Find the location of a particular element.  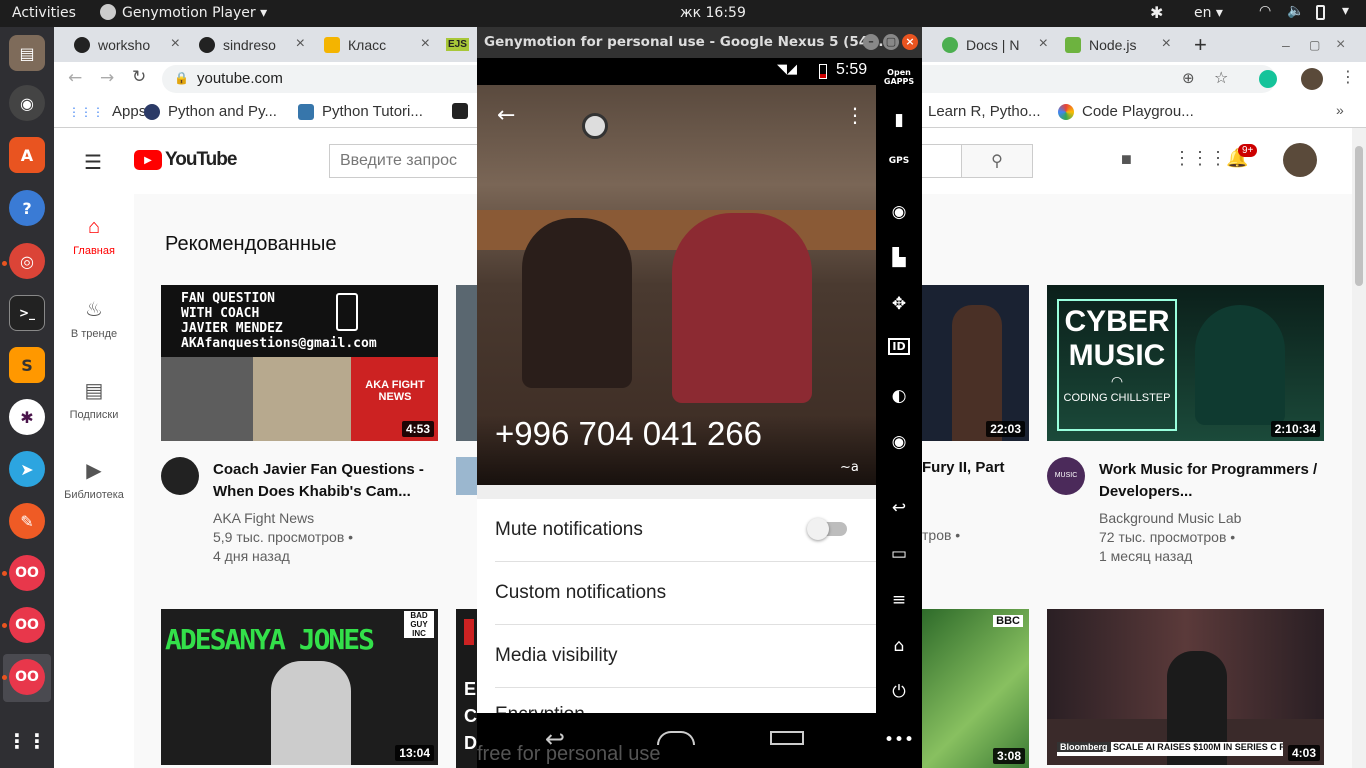

apps-grid-icon: ⋮⋮⋮ is located at coordinates (1200, 158).